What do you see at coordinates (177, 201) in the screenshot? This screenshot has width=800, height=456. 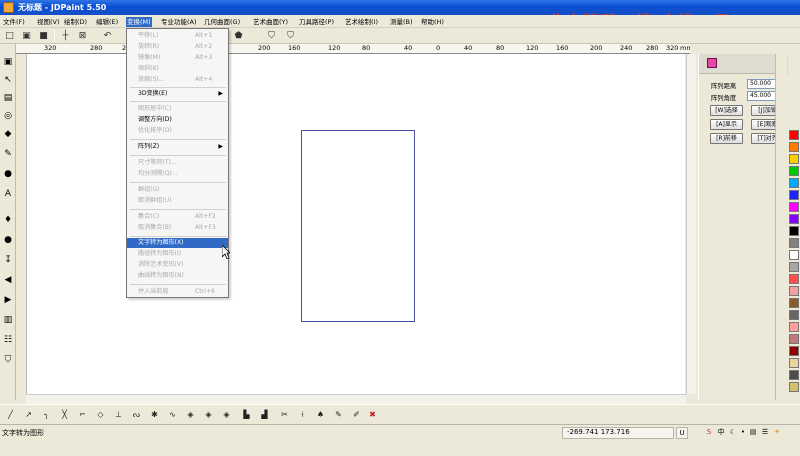 I see `menu-item-ungroup: 取消群组(U)` at bounding box center [177, 201].